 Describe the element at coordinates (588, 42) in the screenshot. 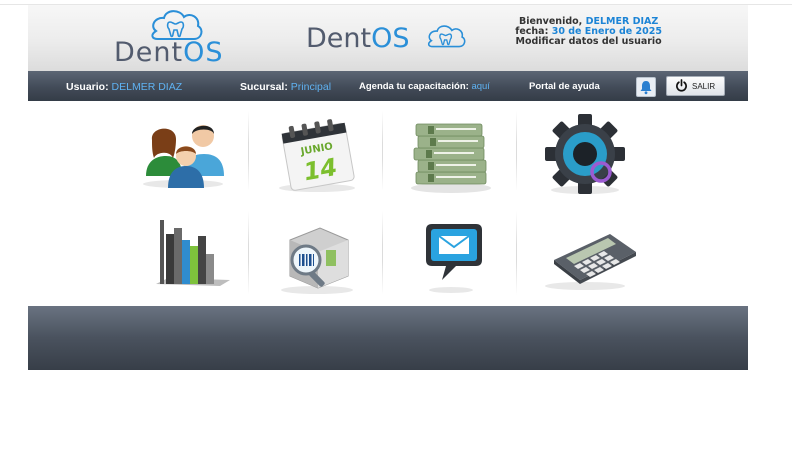

I see `modify-user-link: Modificar datos del usuario` at that location.